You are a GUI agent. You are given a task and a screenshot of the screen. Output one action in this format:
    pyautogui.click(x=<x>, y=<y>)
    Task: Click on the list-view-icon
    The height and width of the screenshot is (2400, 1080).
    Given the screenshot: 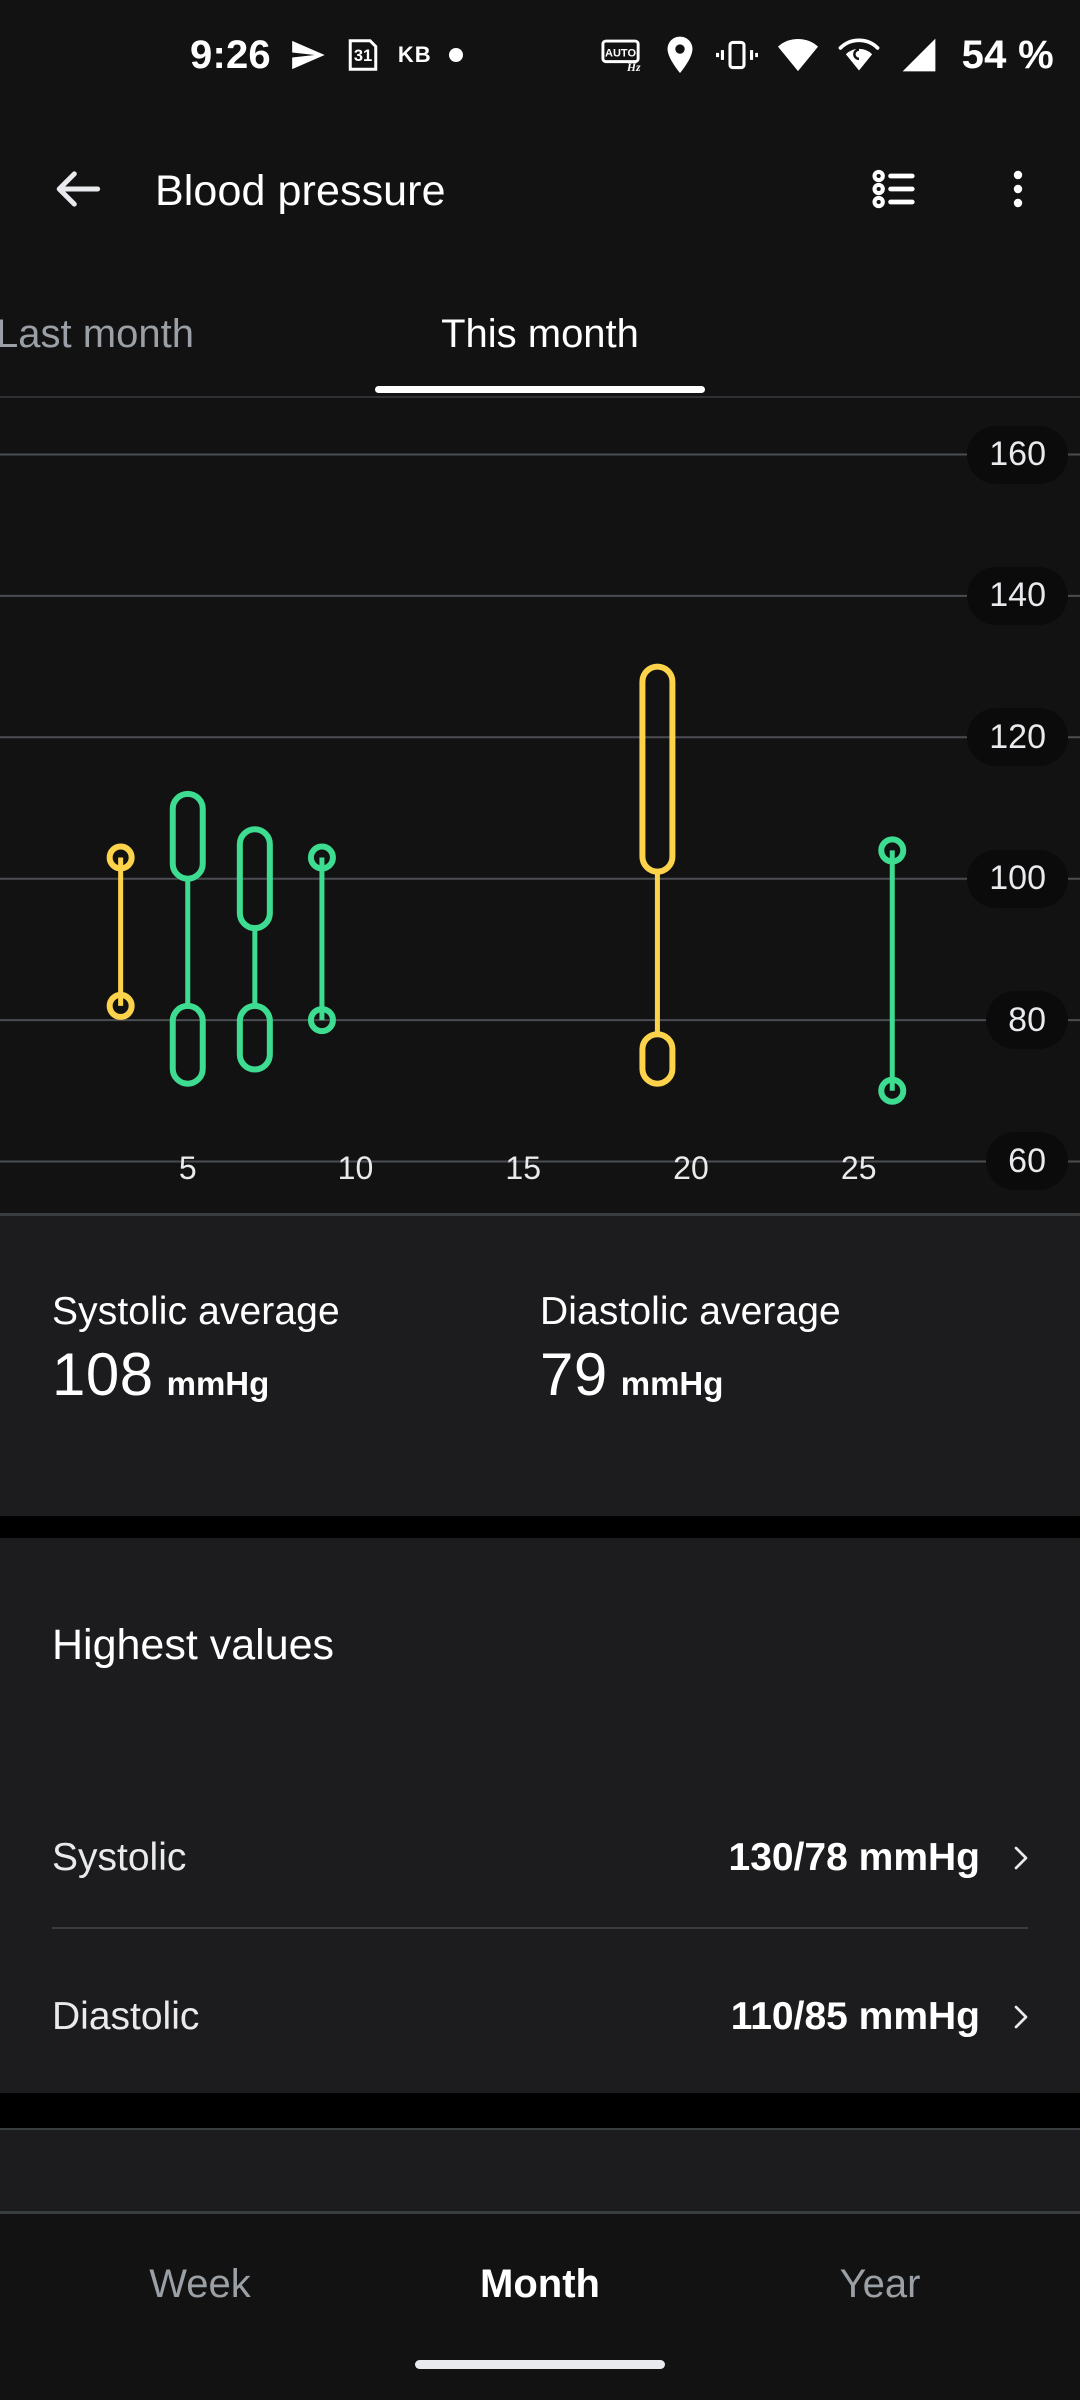 What is the action you would take?
    pyautogui.click(x=896, y=191)
    